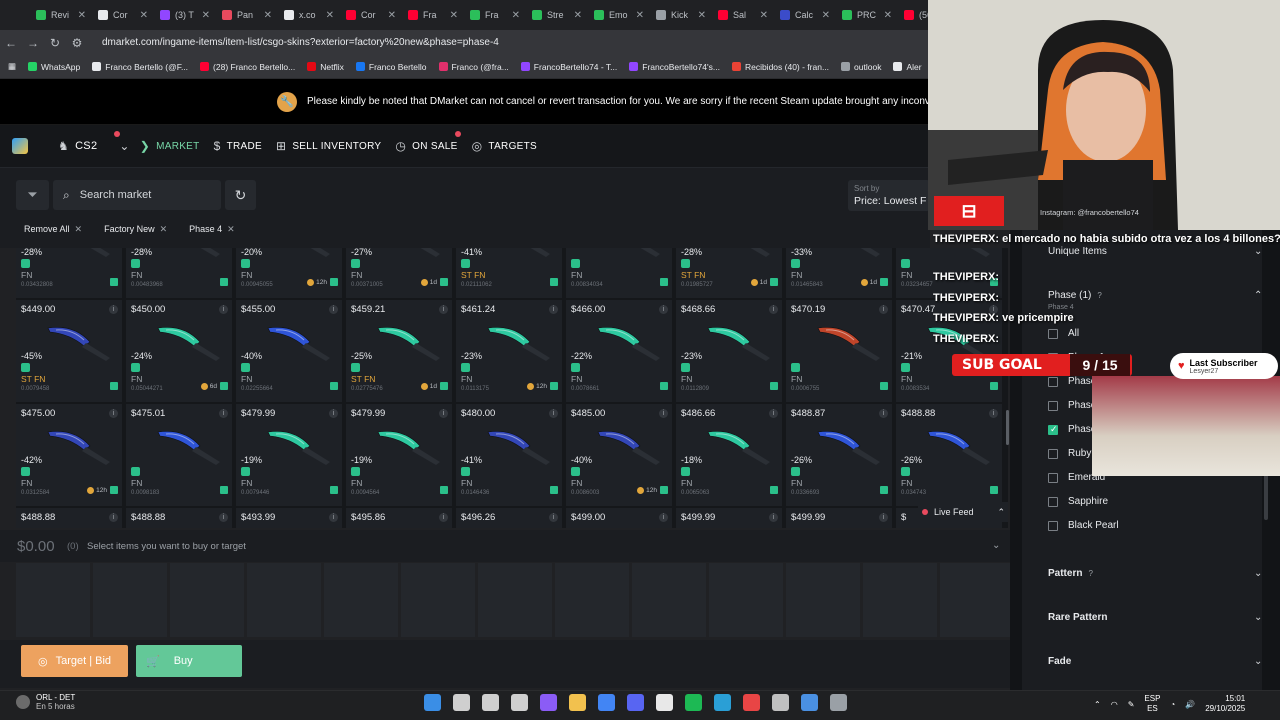  What do you see at coordinates (730, 456) in the screenshot?
I see `item-card: $486.66 i -18% FN 0.0065063` at bounding box center [730, 456].